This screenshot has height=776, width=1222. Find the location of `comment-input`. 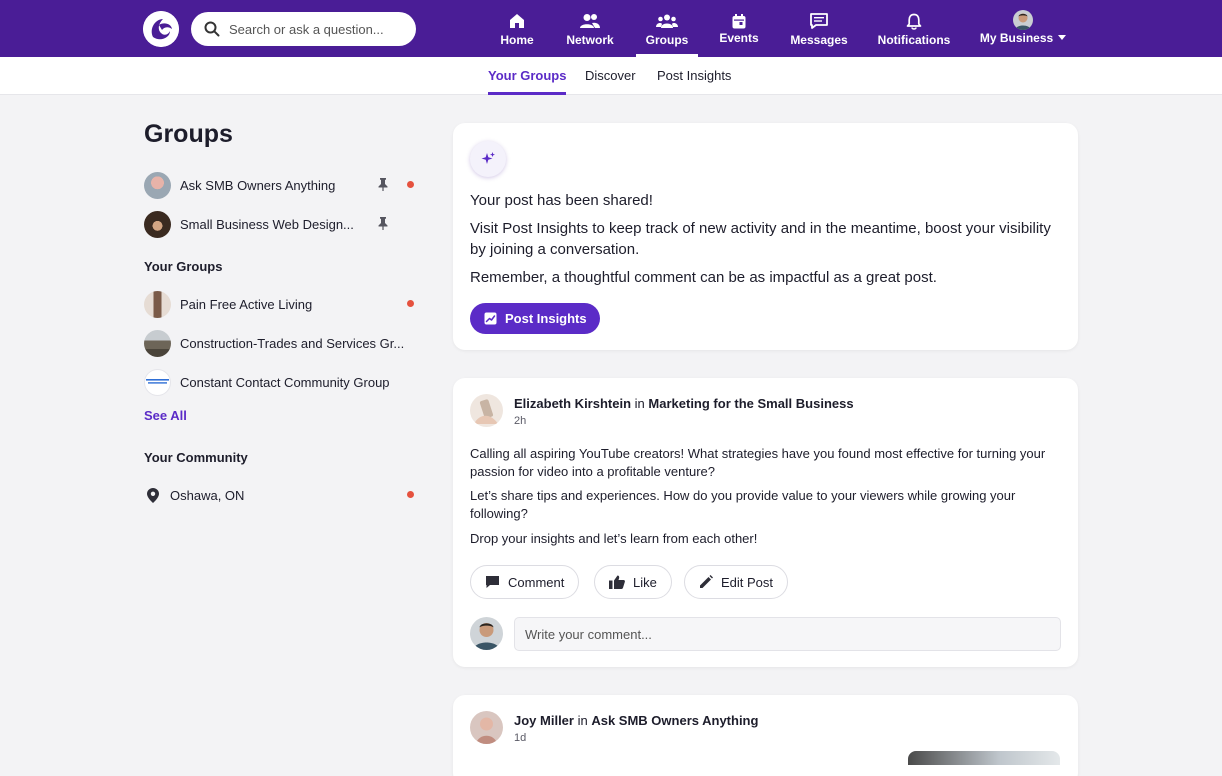

comment-input is located at coordinates (787, 634).